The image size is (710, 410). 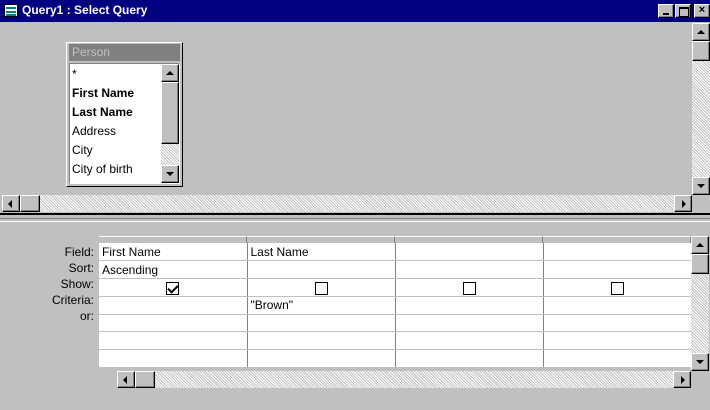 I want to click on grid-scroll-left-button, so click(x=126, y=379).